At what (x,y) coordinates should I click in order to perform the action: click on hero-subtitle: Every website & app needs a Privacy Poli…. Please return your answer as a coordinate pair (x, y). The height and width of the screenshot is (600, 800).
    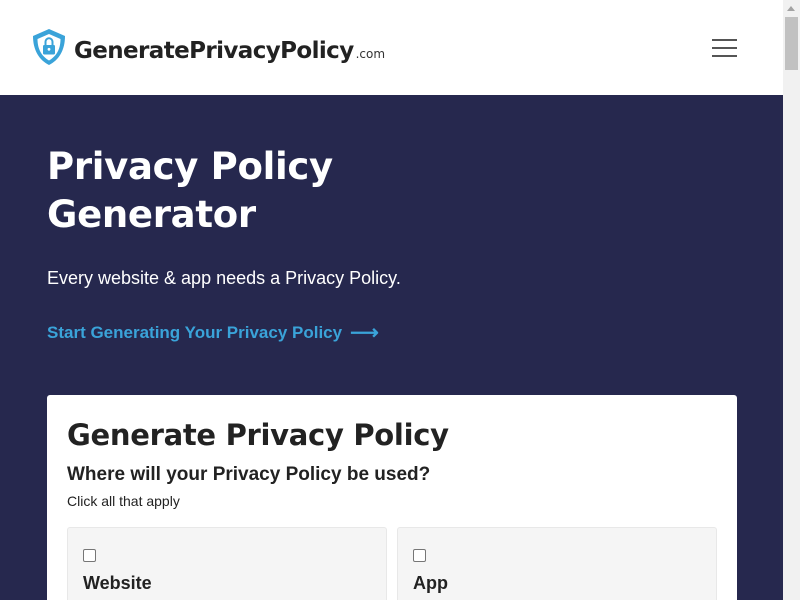
    Looking at the image, I should click on (224, 278).